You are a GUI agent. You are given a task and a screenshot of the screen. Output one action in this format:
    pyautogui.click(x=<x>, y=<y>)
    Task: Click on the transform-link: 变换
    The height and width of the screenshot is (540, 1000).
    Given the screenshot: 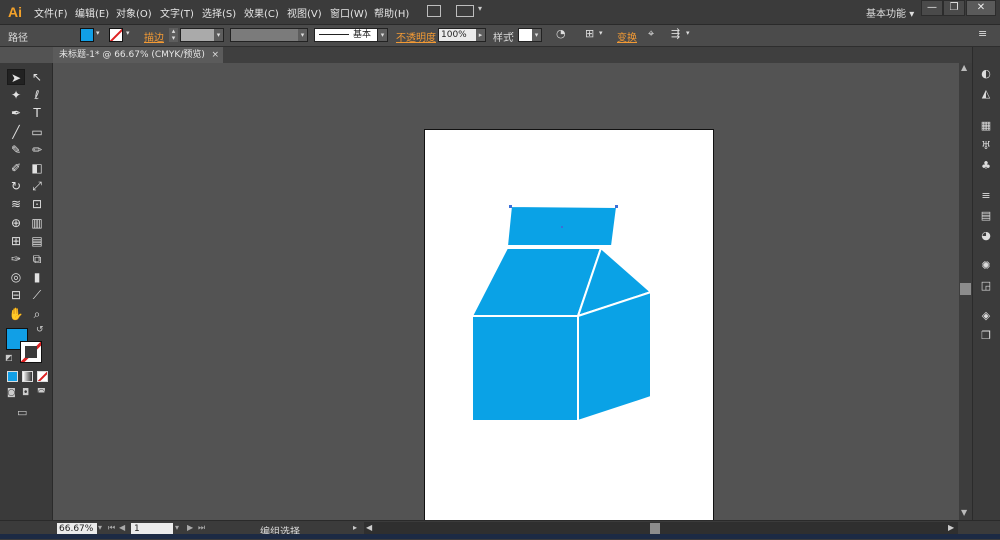 What is the action you would take?
    pyautogui.click(x=627, y=36)
    